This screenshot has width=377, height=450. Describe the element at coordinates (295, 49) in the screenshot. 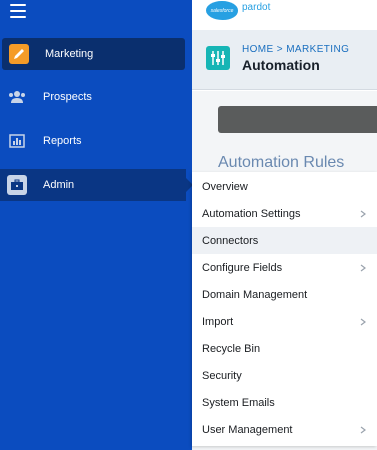

I see `breadcrumb: HOME > MARKETING` at that location.